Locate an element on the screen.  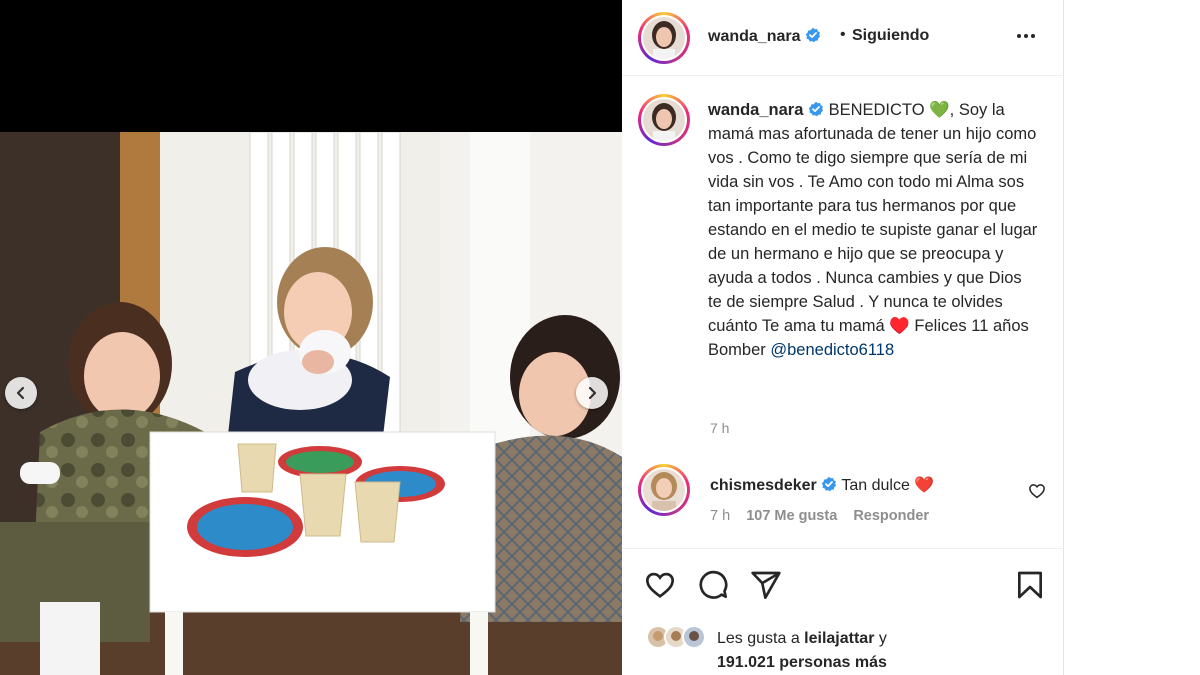
caption-mention-link: @benedicto6118 is located at coordinates (832, 350).